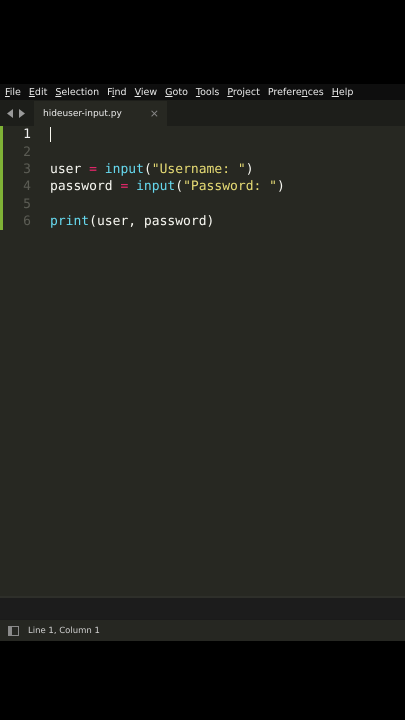  I want to click on menu-item: View, so click(146, 92).